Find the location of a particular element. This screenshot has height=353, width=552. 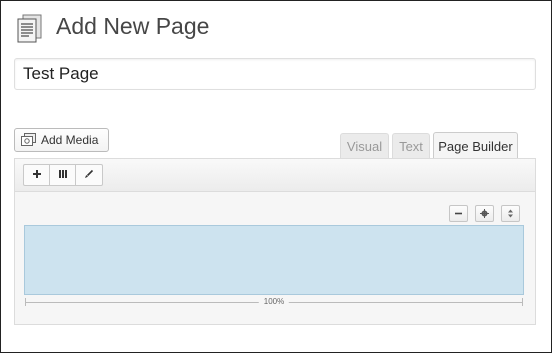

width-label: 100% is located at coordinates (274, 302).